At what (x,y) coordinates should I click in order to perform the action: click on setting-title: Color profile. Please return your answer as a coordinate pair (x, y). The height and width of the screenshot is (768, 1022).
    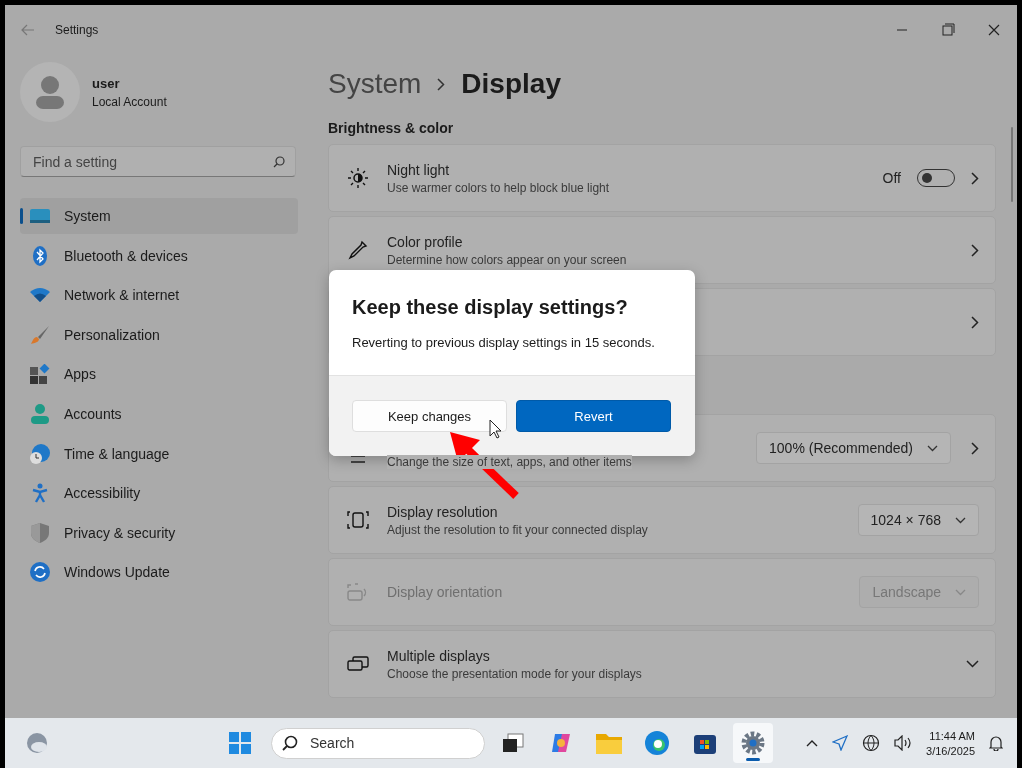
    Looking at the image, I should click on (425, 241).